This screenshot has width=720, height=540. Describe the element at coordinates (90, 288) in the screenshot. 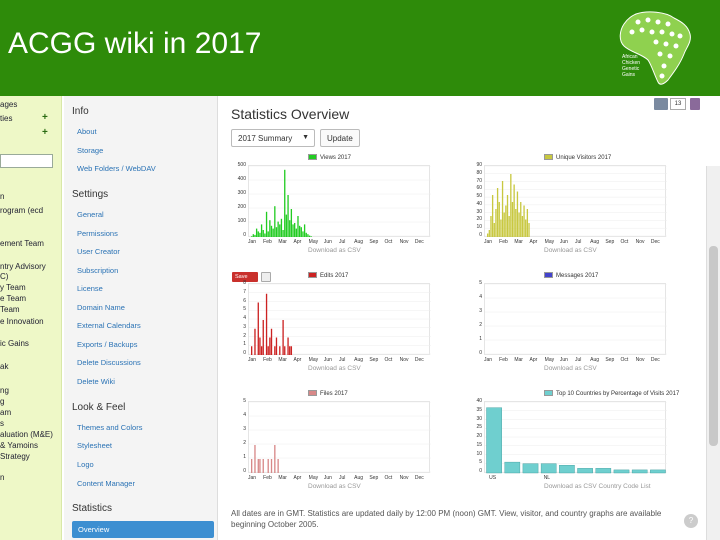

I see `nav-link-license: License` at that location.